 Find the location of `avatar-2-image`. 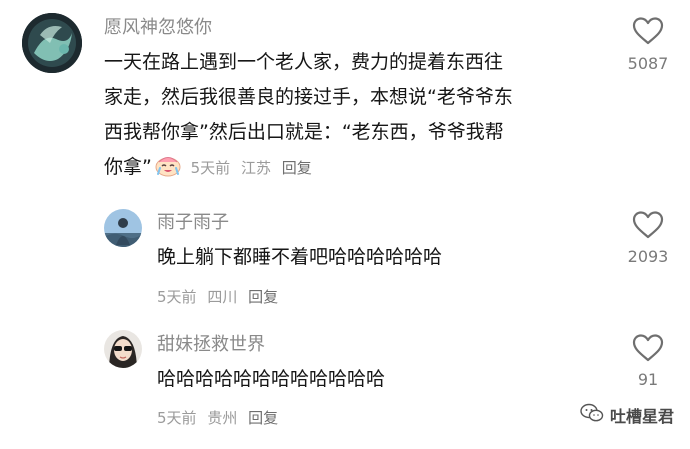

avatar-2-image is located at coordinates (123, 228).